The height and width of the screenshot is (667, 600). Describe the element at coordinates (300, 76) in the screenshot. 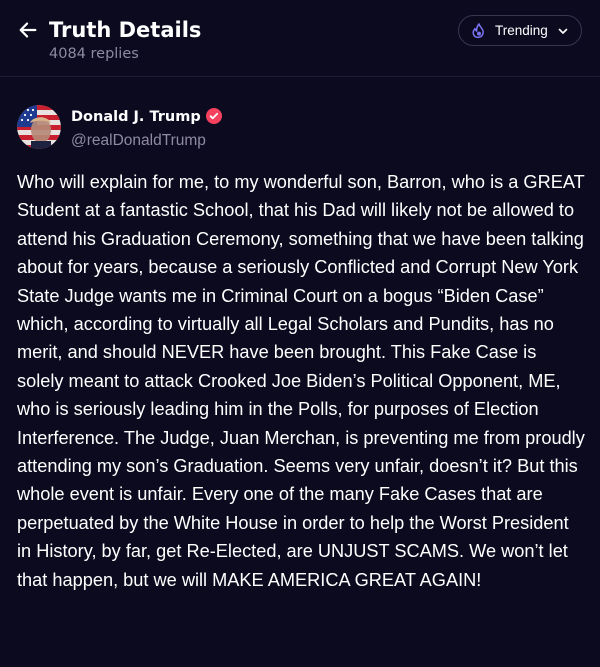

I see `header-divider` at that location.